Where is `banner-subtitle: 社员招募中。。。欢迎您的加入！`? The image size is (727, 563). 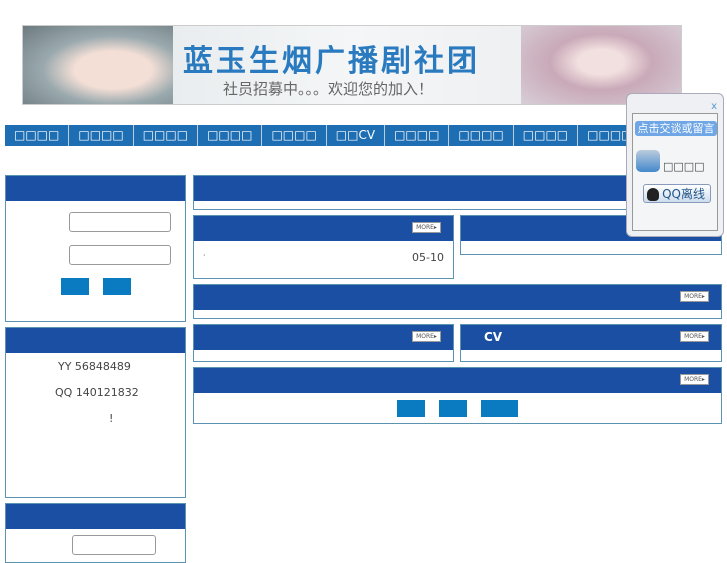 banner-subtitle: 社员招募中。。。欢迎您的加入！ is located at coordinates (328, 89).